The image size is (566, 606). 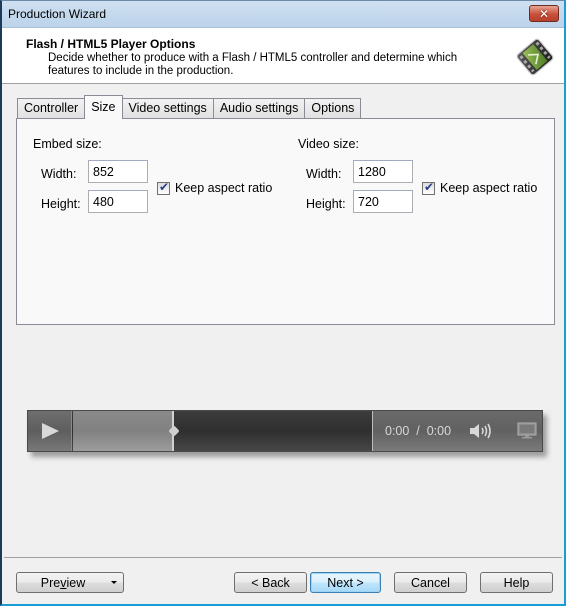 What do you see at coordinates (283, 557) in the screenshot?
I see `footer-divider` at bounding box center [283, 557].